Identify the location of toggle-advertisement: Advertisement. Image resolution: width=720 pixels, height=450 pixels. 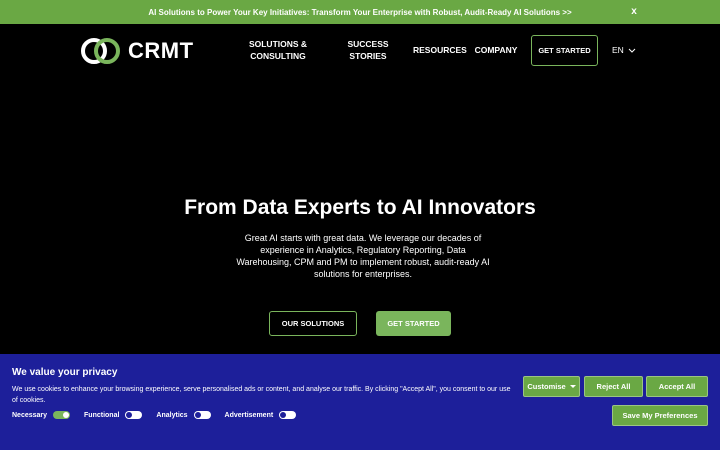
(261, 415).